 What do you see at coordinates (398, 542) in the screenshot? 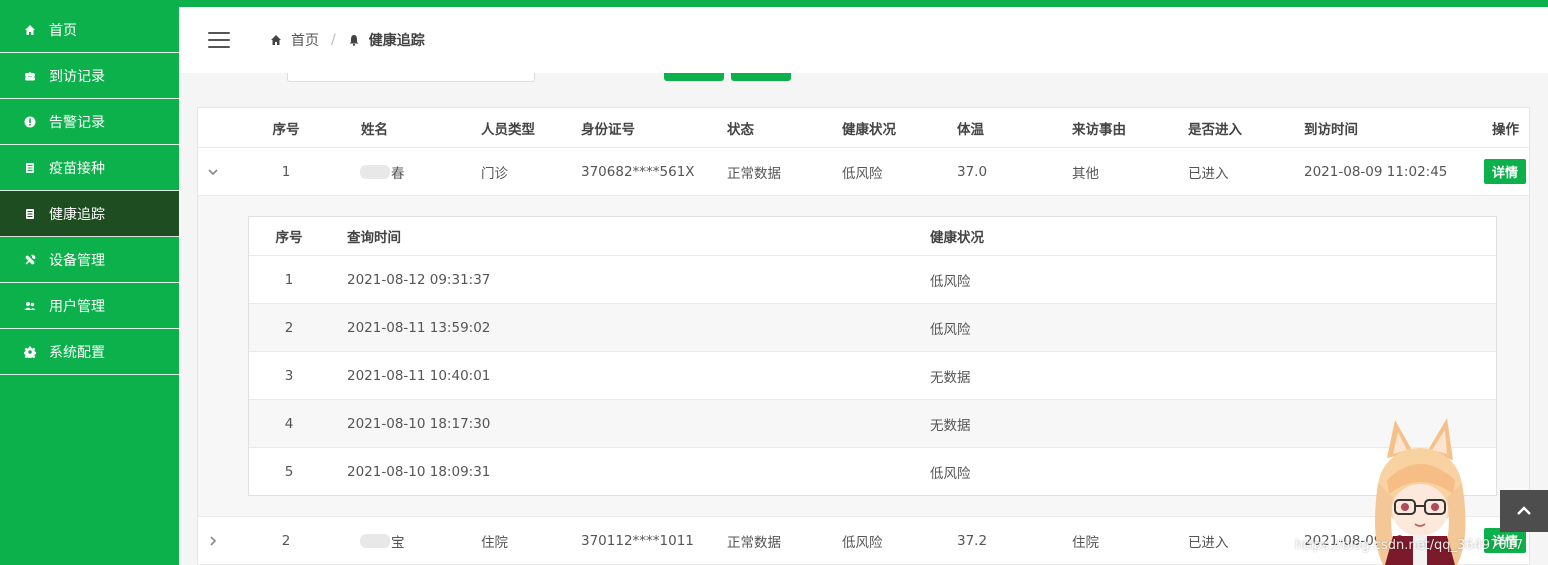
I see `name-suffix: 宝` at bounding box center [398, 542].